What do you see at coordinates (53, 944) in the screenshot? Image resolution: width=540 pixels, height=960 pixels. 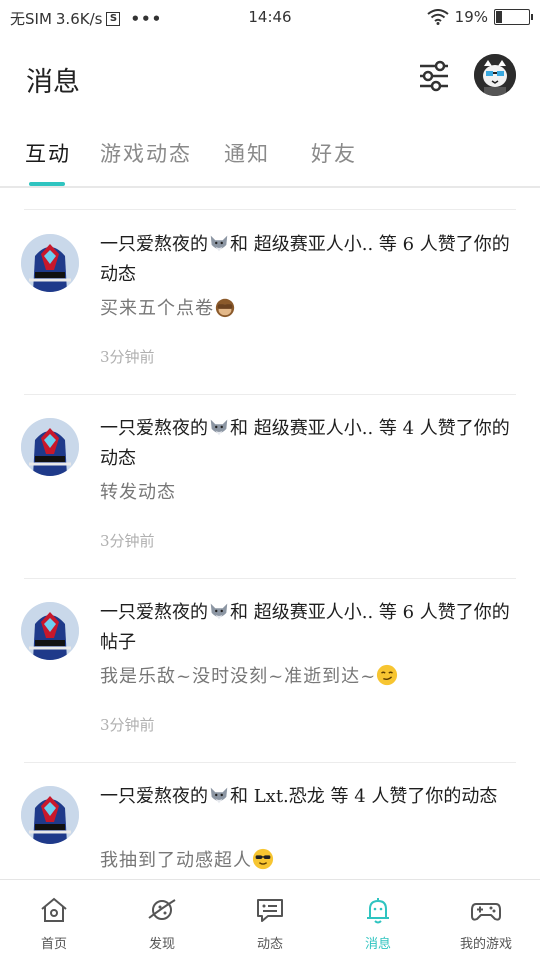 I see `nav-label: 首页` at bounding box center [53, 944].